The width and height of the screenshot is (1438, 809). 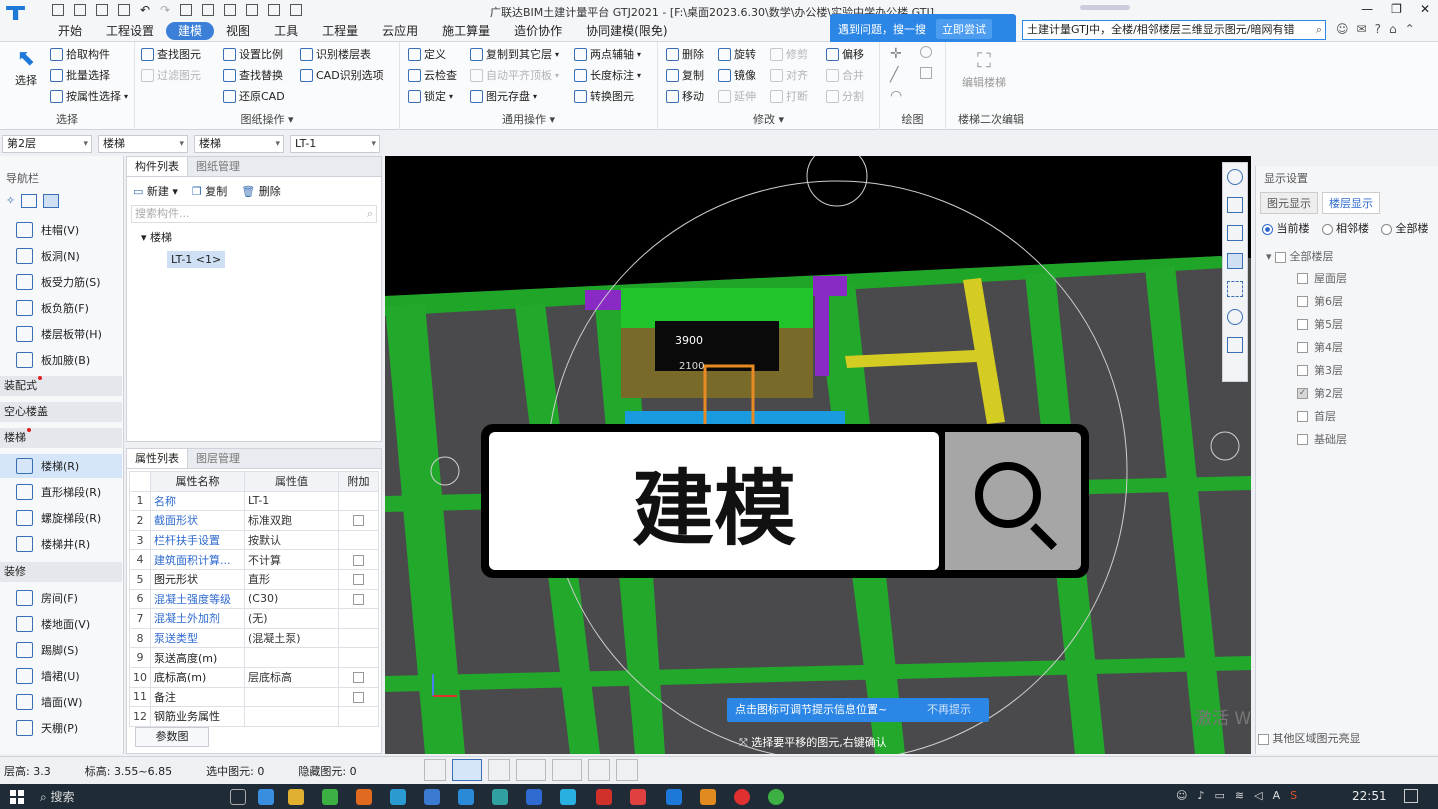 What do you see at coordinates (1302, 393) in the screenshot?
I see `checkbox-2: ✓` at bounding box center [1302, 393].